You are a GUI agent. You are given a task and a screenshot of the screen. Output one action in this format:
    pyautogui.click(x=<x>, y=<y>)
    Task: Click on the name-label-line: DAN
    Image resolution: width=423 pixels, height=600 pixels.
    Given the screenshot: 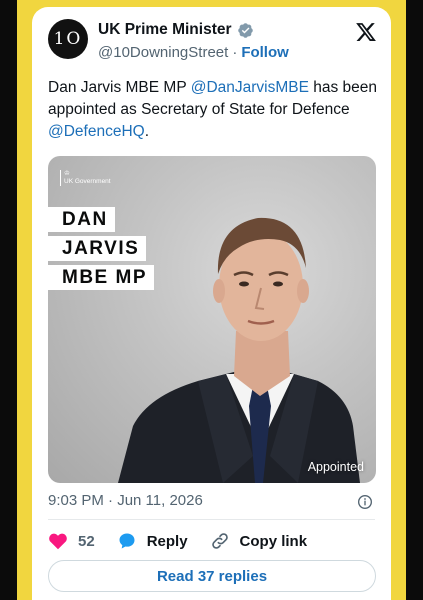 What is the action you would take?
    pyautogui.click(x=81, y=219)
    